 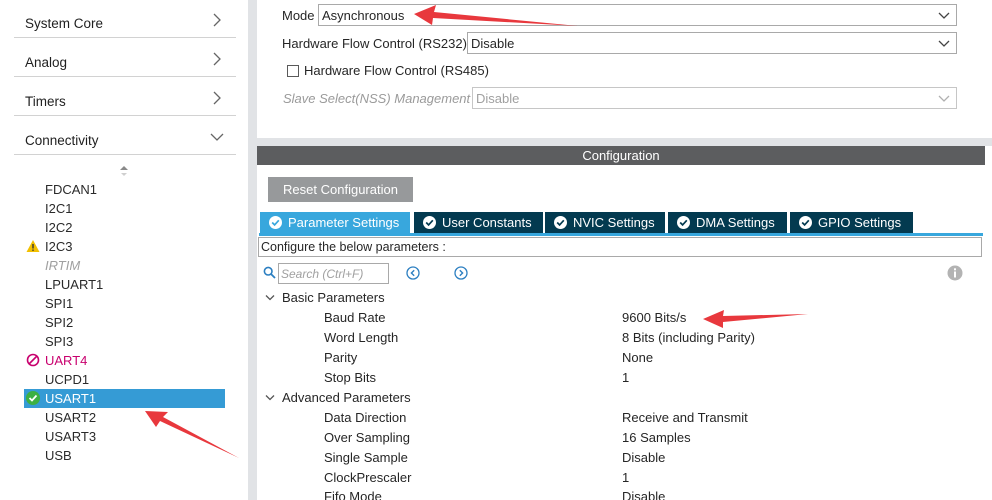 What do you see at coordinates (71, 436) in the screenshot?
I see `peripheral-label: USART3` at bounding box center [71, 436].